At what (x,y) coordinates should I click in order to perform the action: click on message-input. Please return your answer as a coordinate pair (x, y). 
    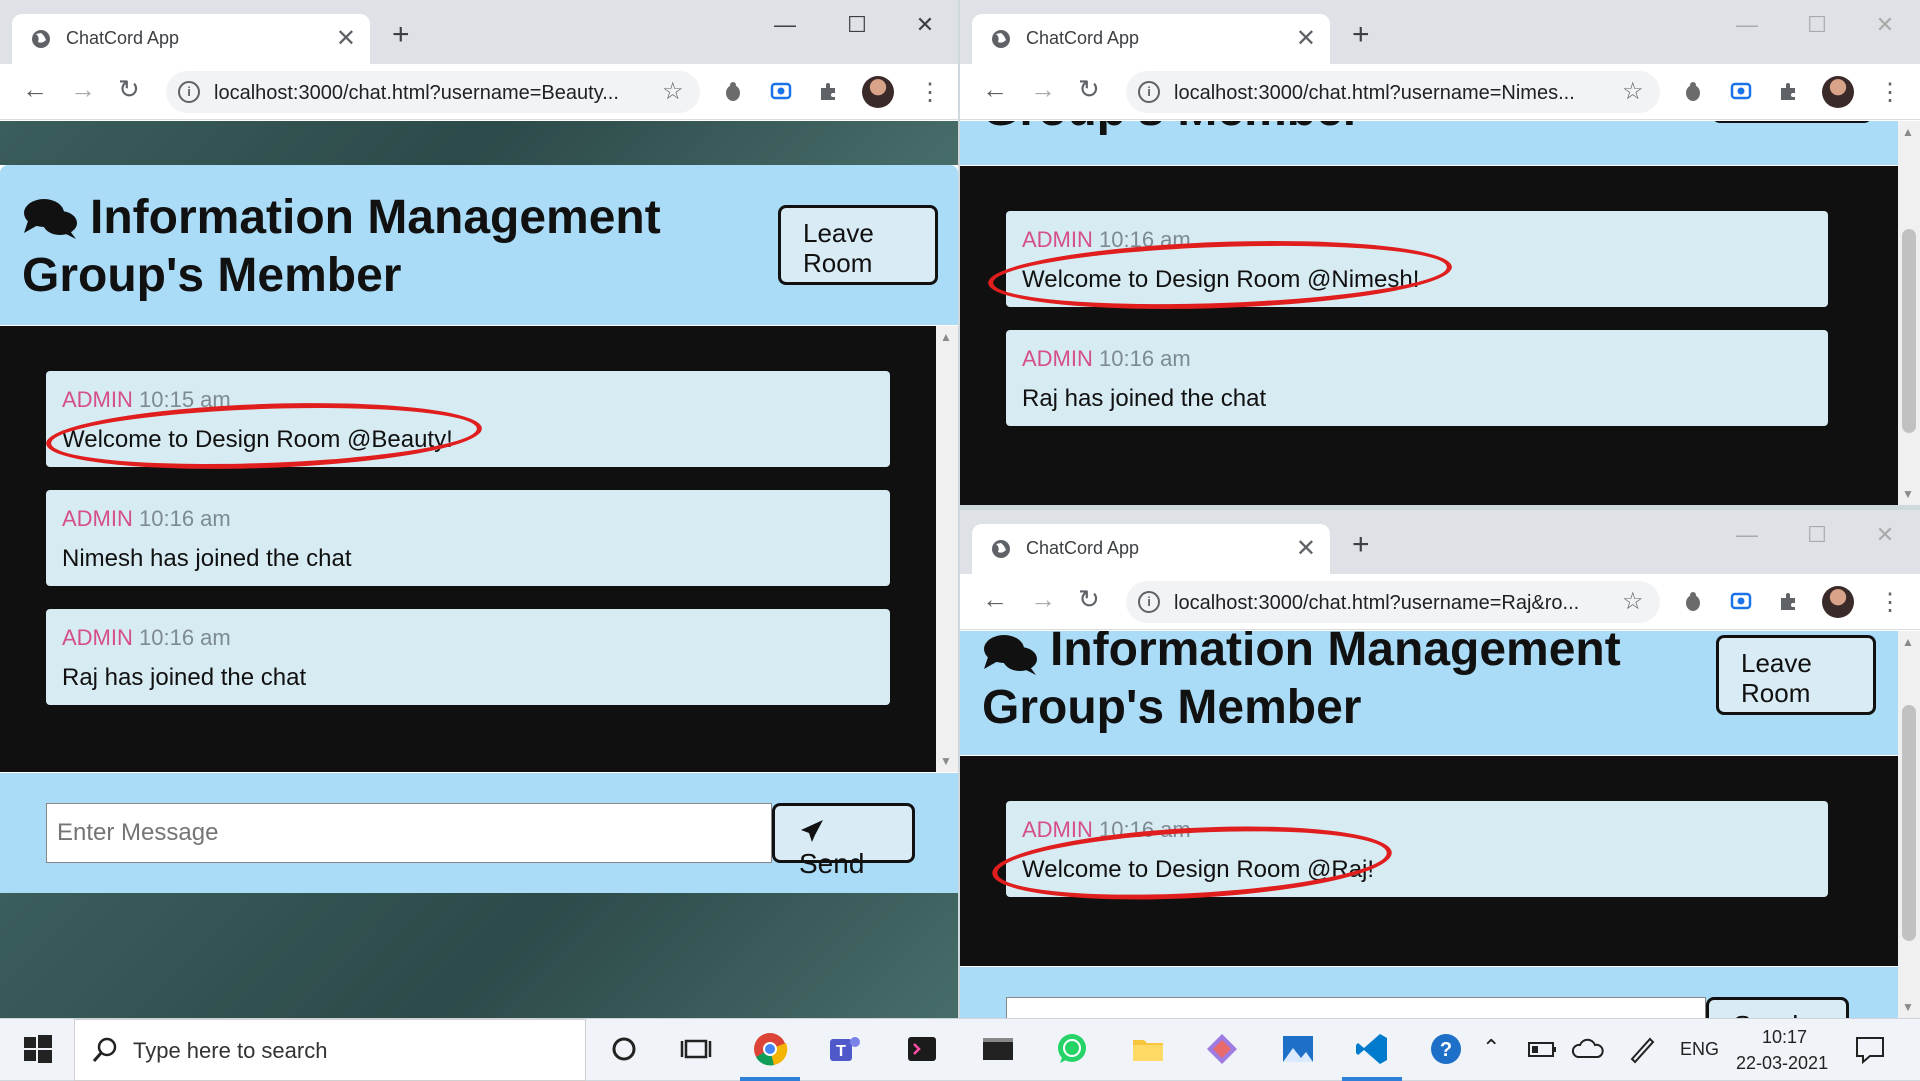
    Looking at the image, I should click on (409, 833).